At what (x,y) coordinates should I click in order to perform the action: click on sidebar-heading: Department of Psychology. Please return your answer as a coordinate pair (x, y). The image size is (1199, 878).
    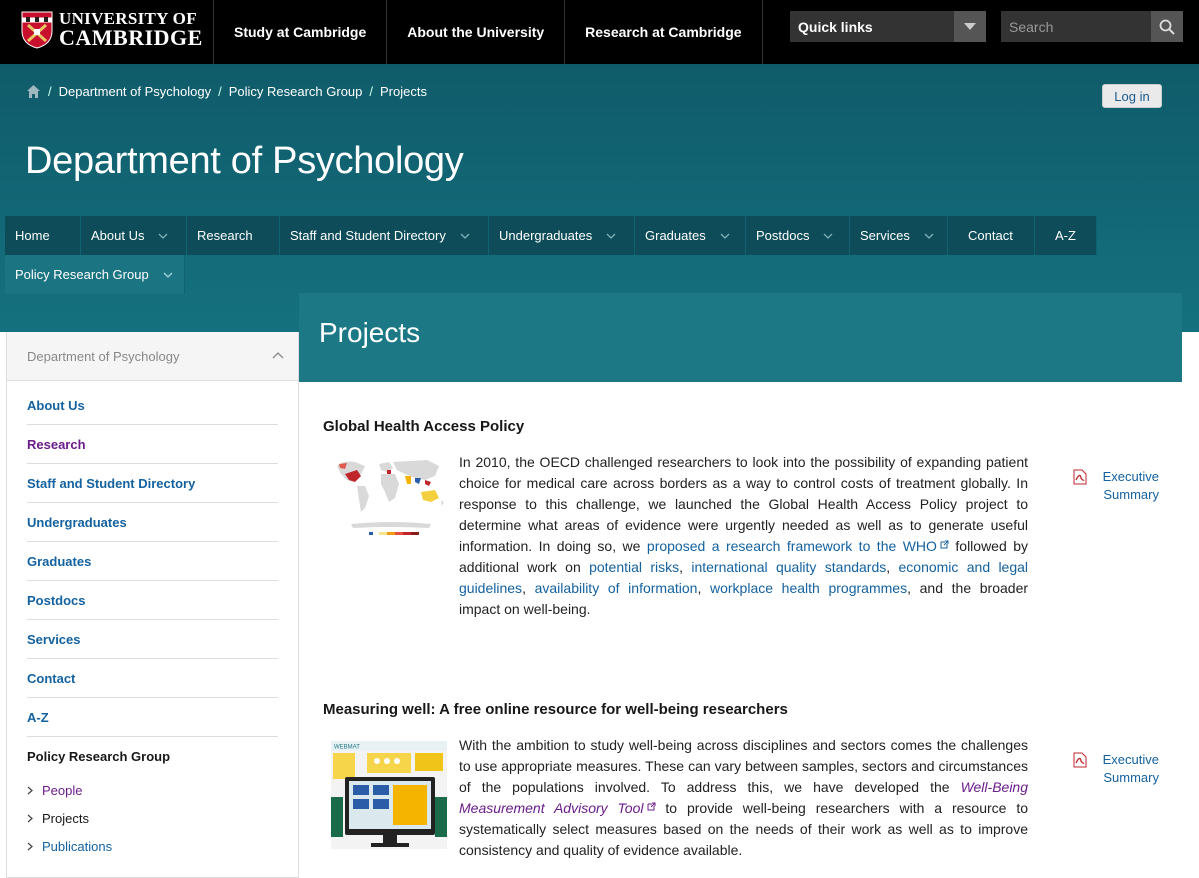
    Looking at the image, I should click on (152, 356).